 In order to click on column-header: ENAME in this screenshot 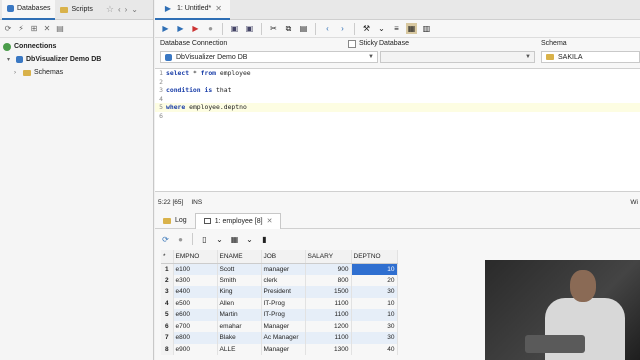, I will do `click(239, 257)`.